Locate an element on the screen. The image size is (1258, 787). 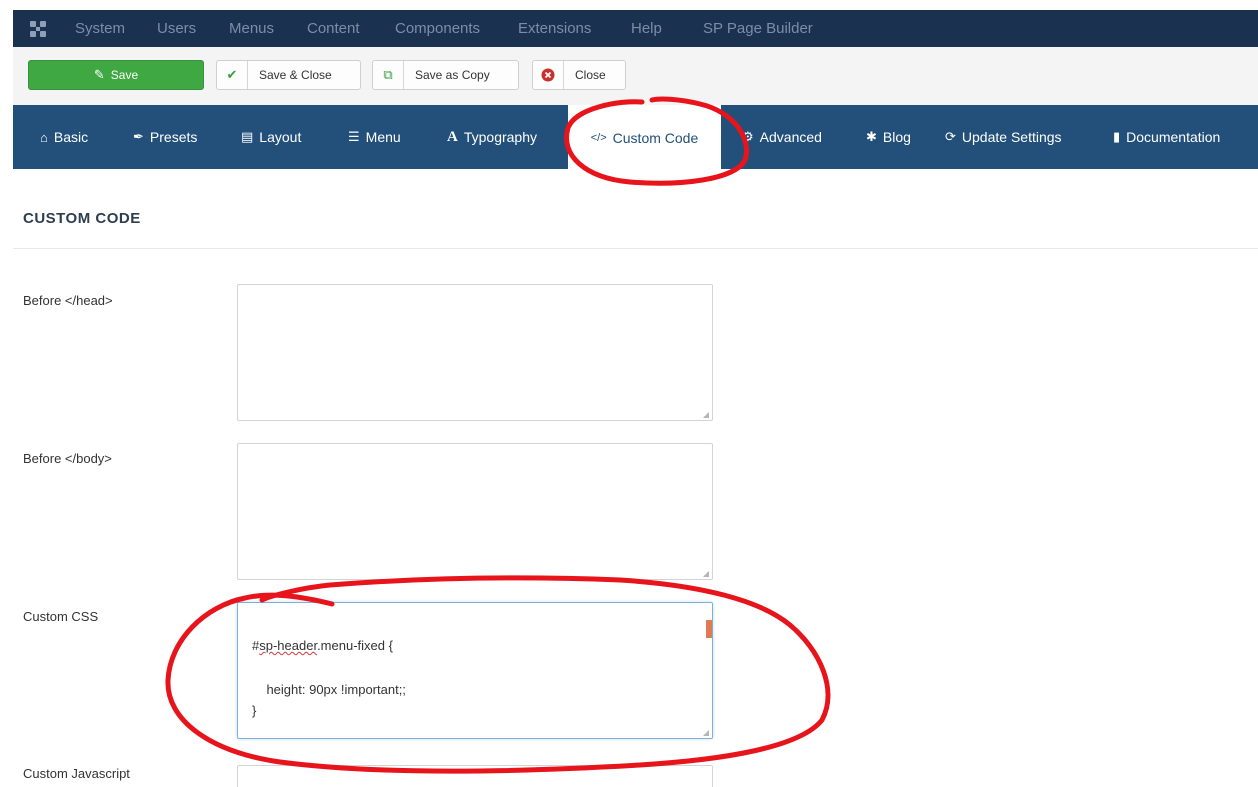
save-close-button: ✔ Save & Close is located at coordinates (288, 75).